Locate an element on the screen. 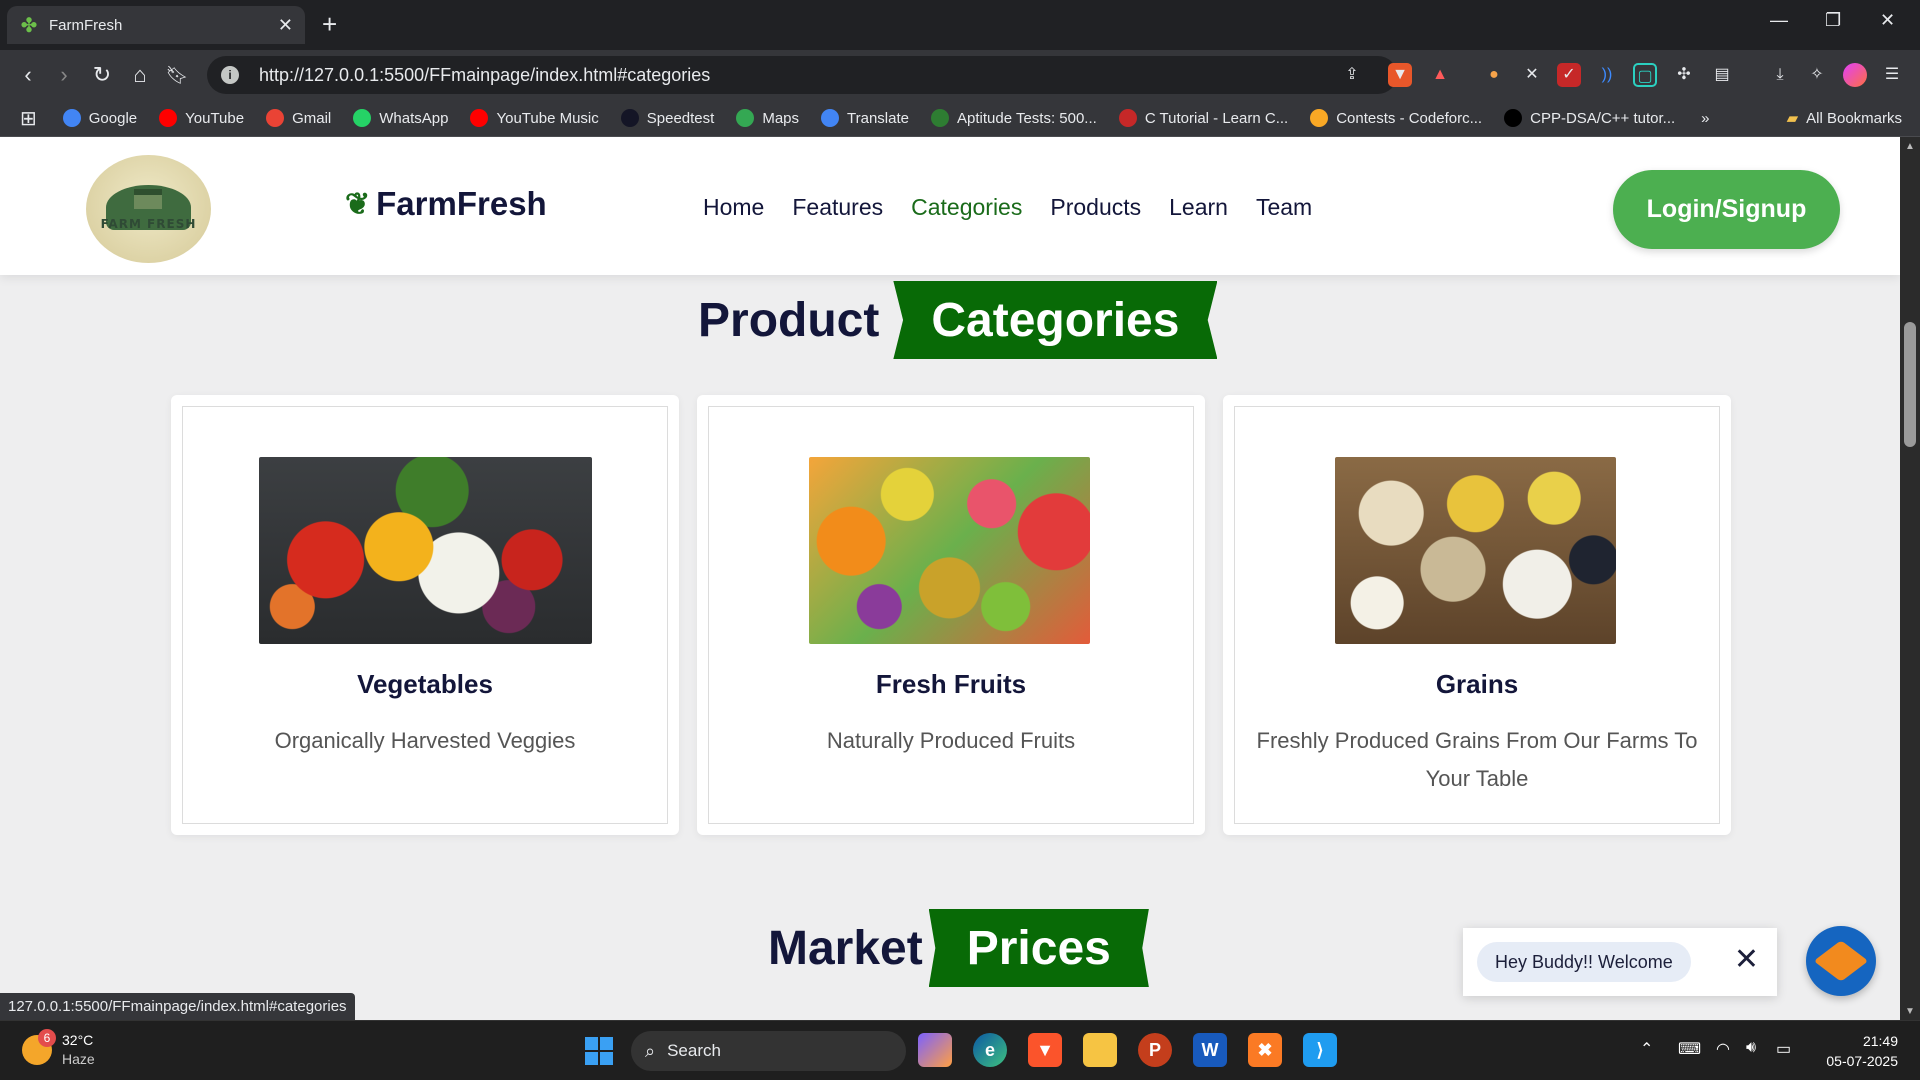 This screenshot has height=1080, width=1920. category-card-vegetables: Vegetables Organically Harvested Veggies is located at coordinates (425, 615).